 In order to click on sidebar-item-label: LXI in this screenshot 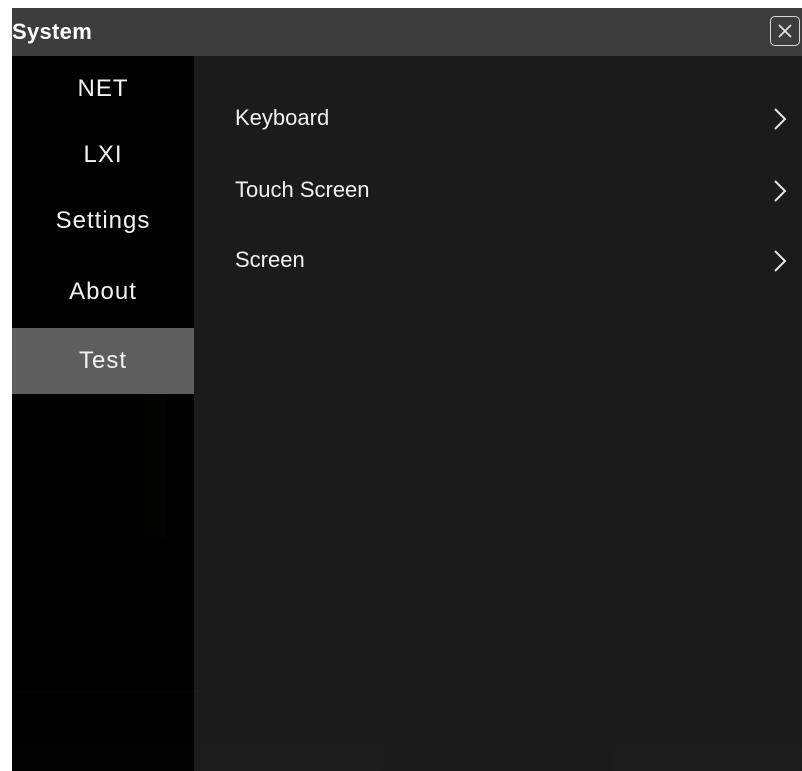, I will do `click(103, 154)`.